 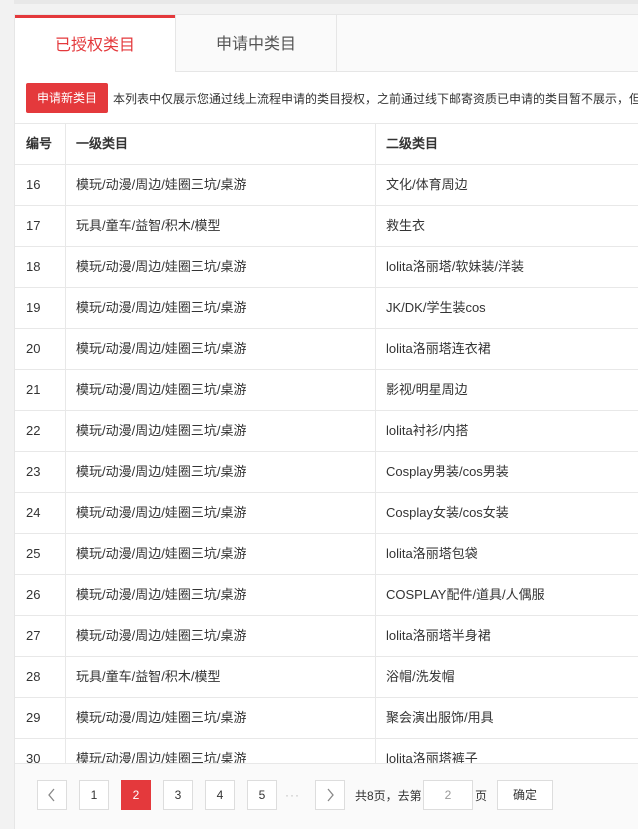 What do you see at coordinates (440, 717) in the screenshot?
I see `cell-level2-category: 聚会演出服饰/用具` at bounding box center [440, 717].